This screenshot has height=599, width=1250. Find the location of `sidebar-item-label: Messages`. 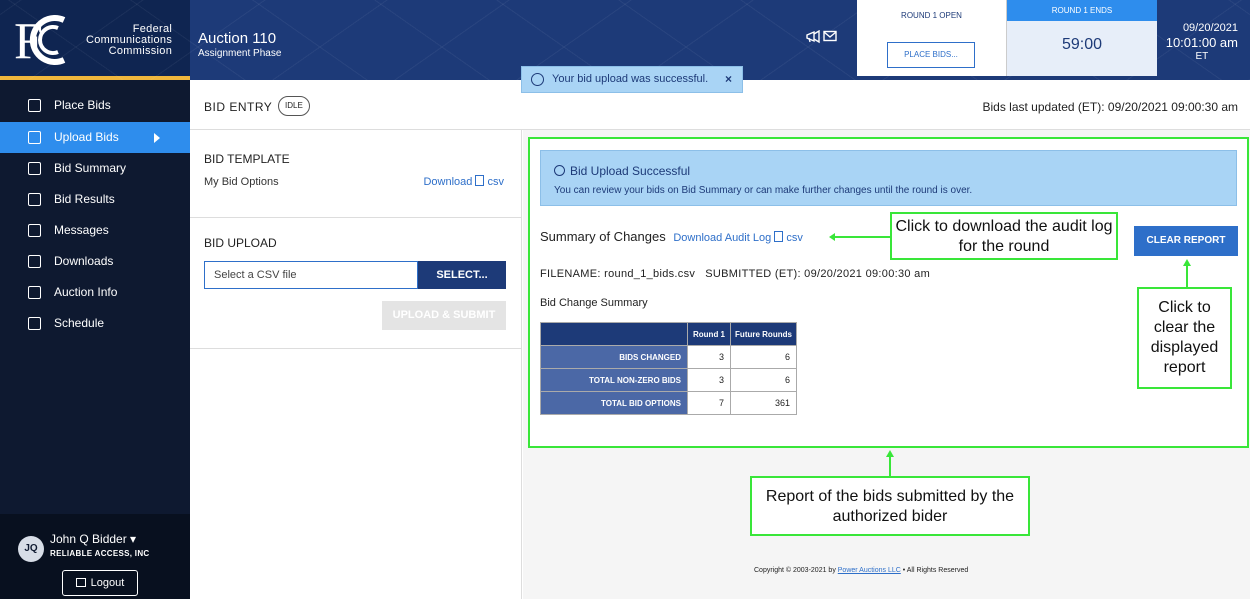

sidebar-item-label: Messages is located at coordinates (81, 230).